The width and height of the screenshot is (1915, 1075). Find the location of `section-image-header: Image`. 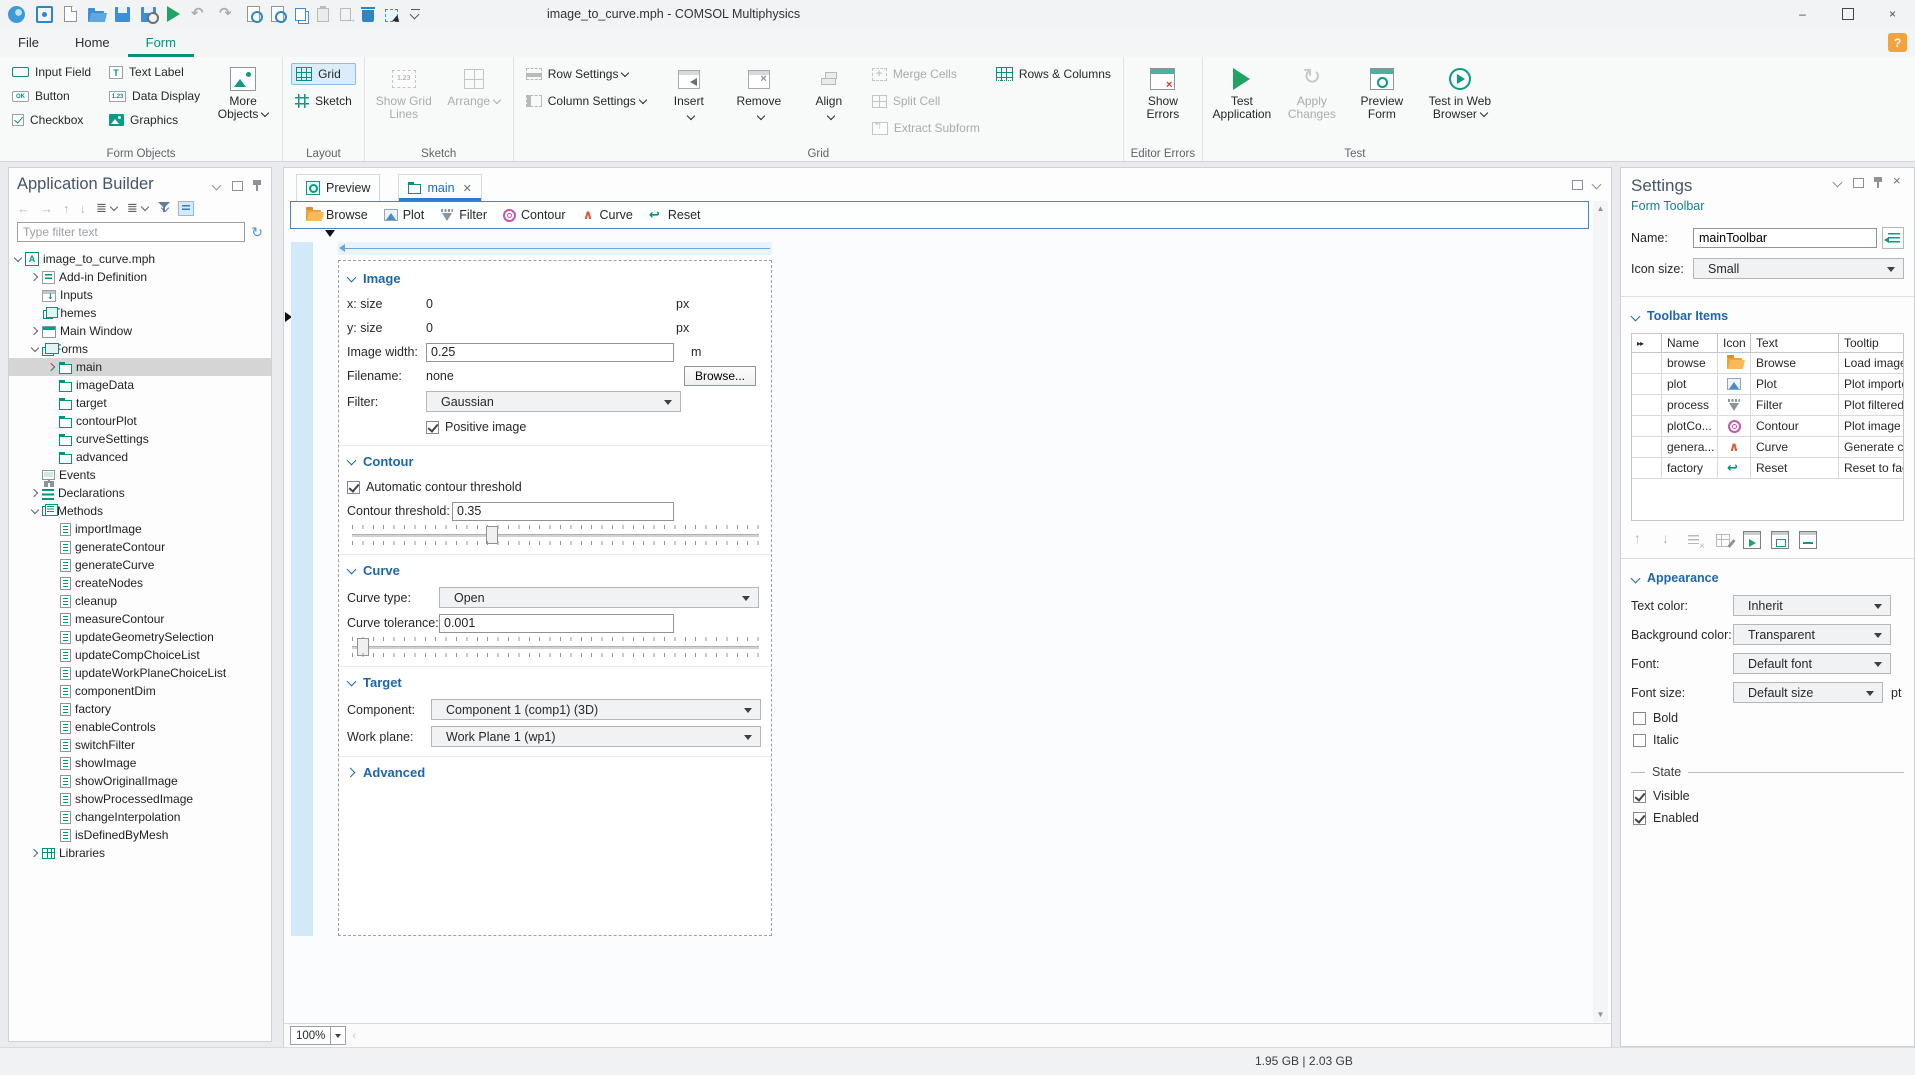

section-image-header: Image is located at coordinates (555, 279).